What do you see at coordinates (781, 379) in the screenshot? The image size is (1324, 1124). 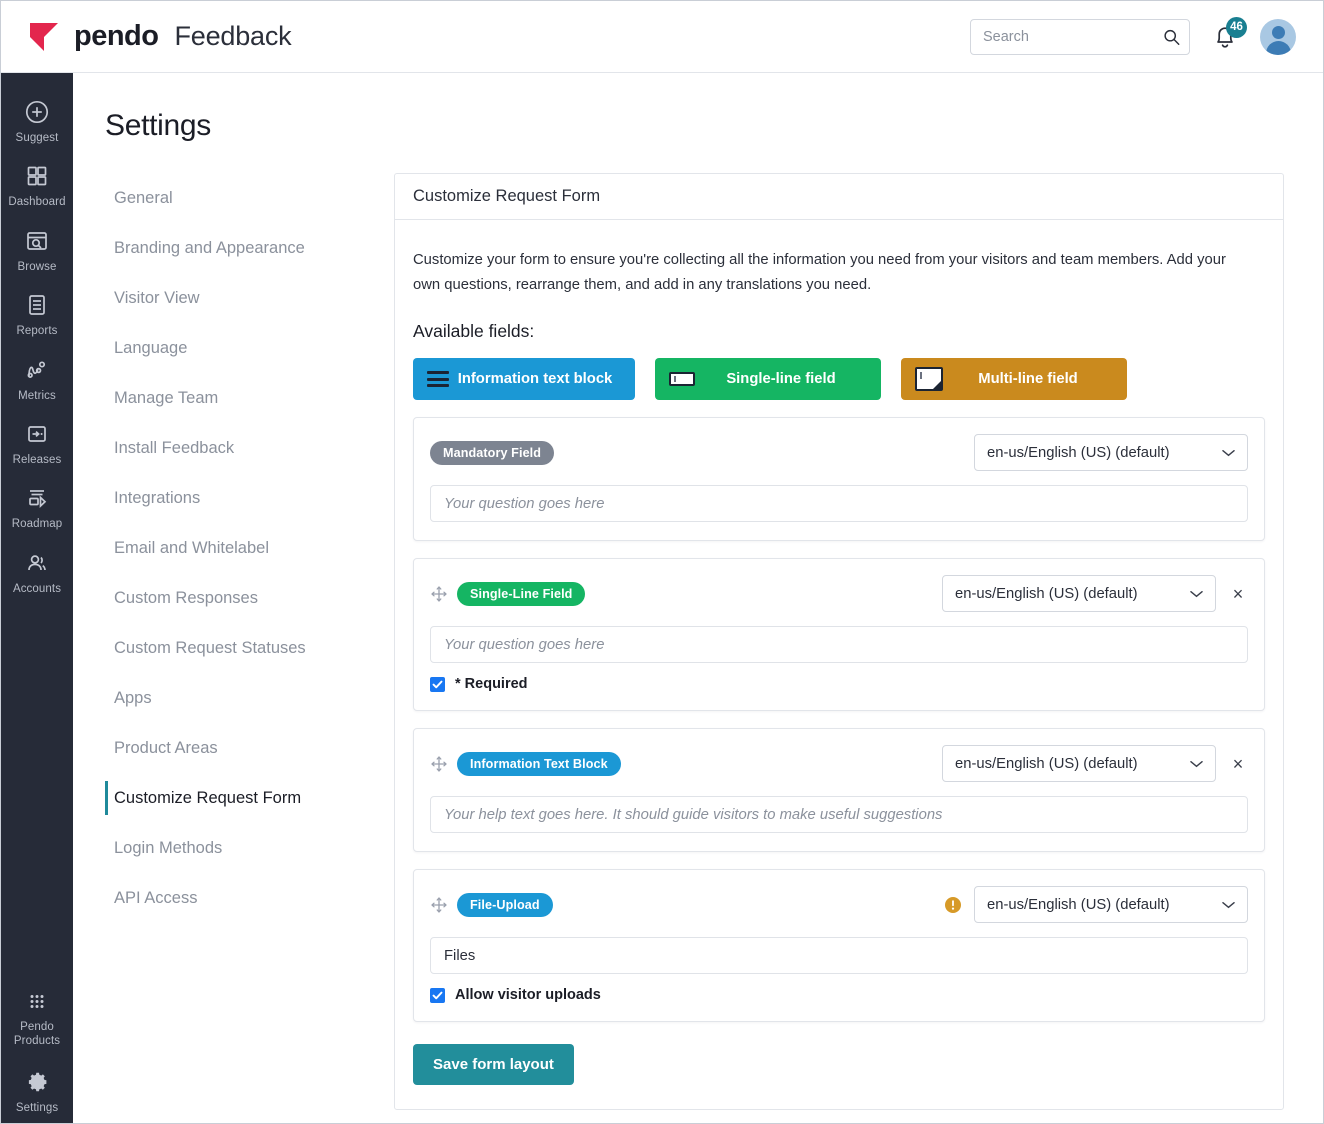 I see `type-button-label: Single-line field` at bounding box center [781, 379].